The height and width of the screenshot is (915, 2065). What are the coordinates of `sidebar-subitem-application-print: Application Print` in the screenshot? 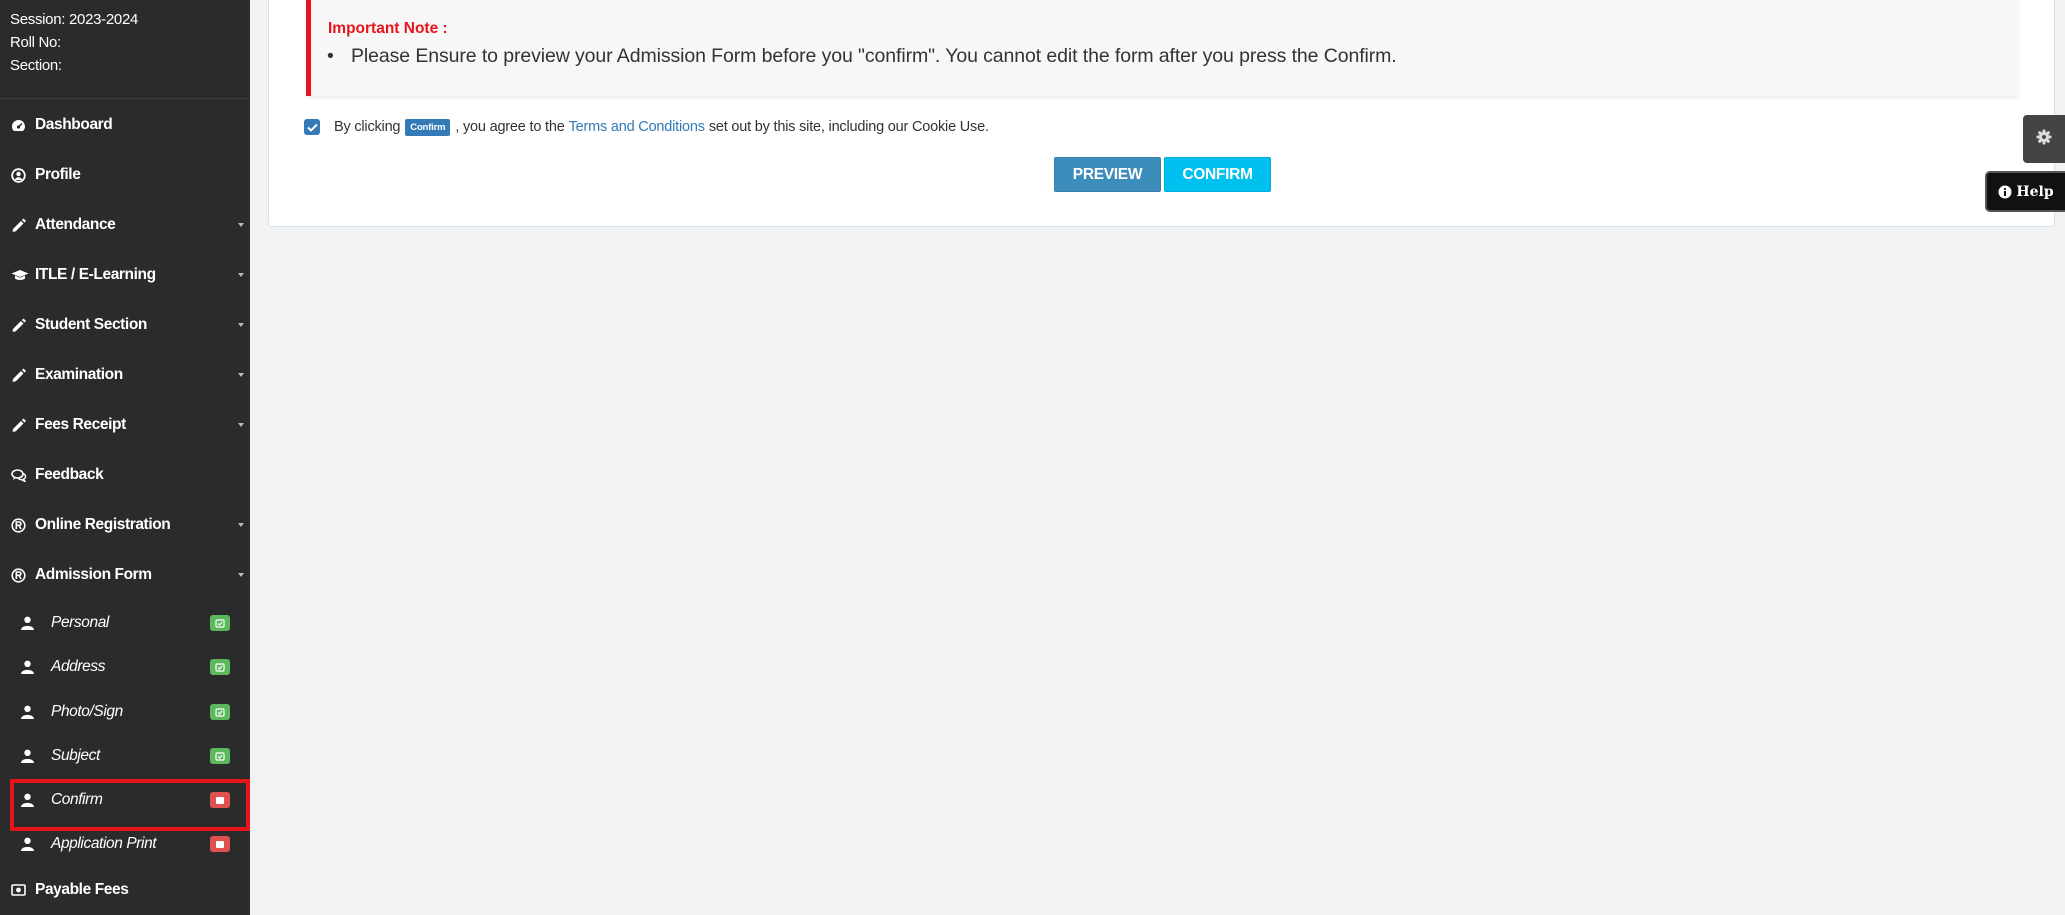 It's located at (125, 844).